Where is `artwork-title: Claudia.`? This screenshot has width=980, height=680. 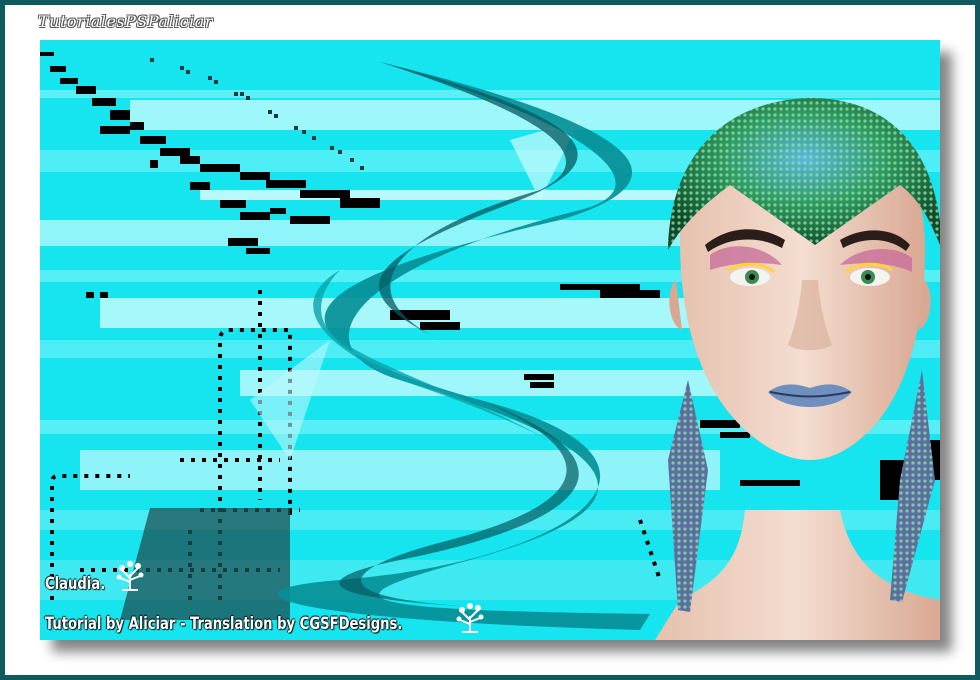
artwork-title: Claudia. is located at coordinates (75, 584).